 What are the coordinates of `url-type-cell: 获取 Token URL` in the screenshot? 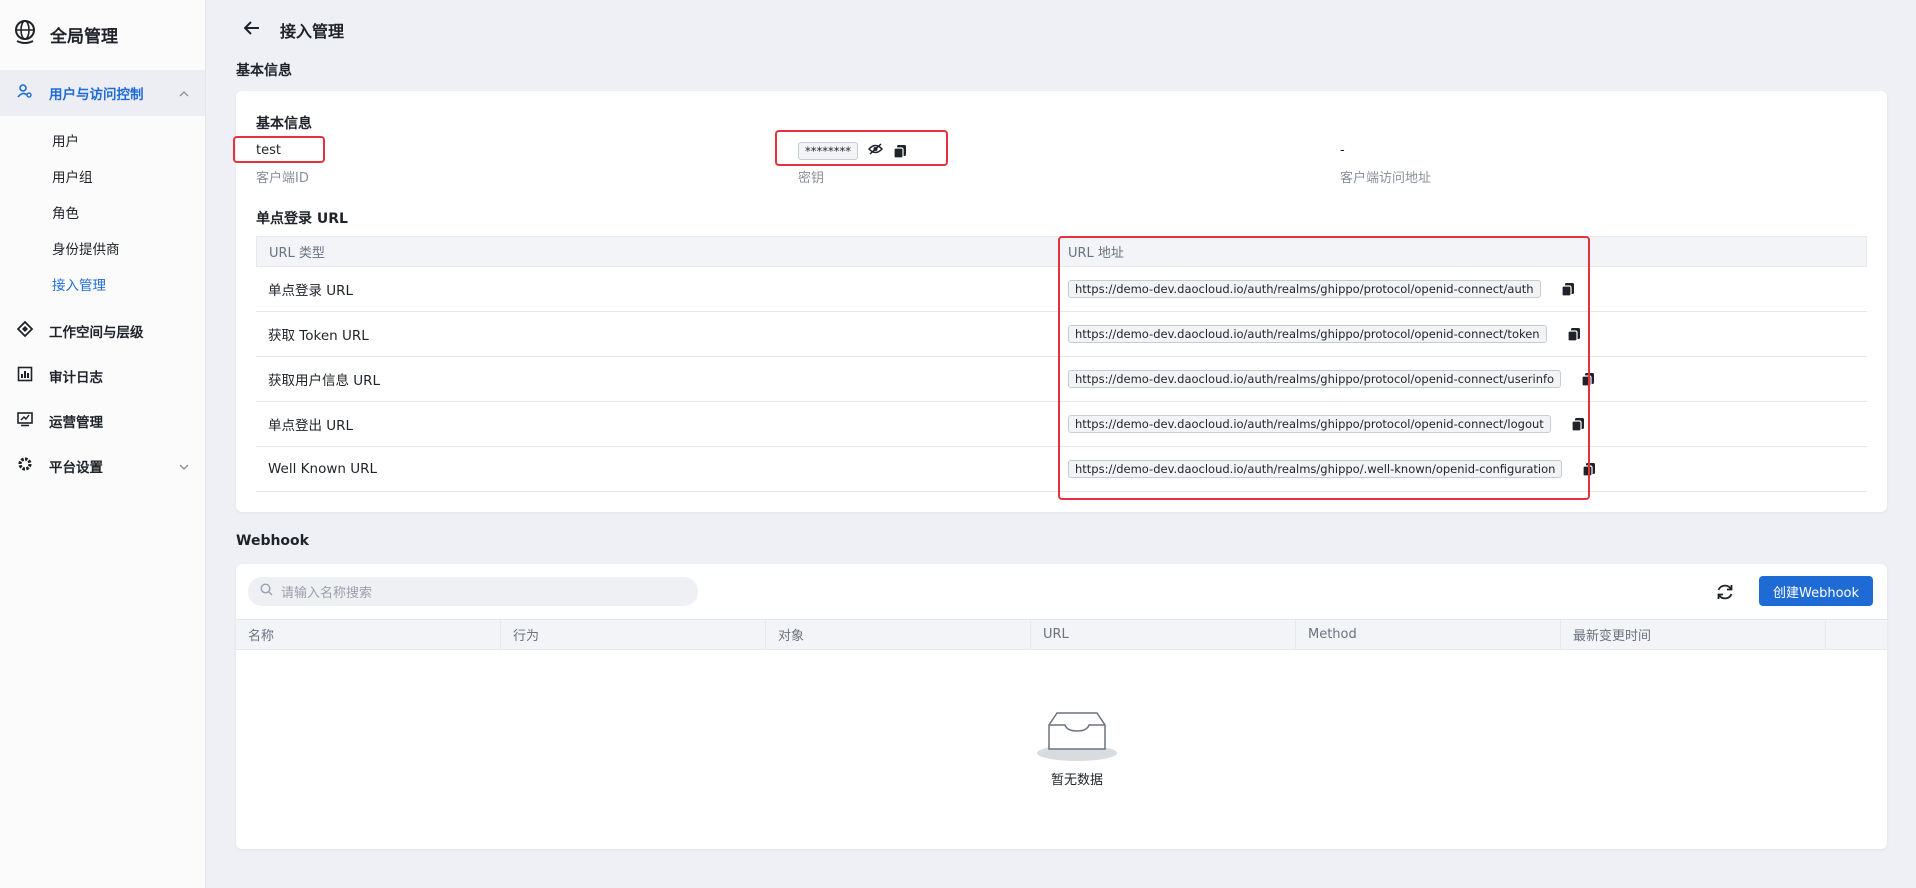 It's located at (318, 336).